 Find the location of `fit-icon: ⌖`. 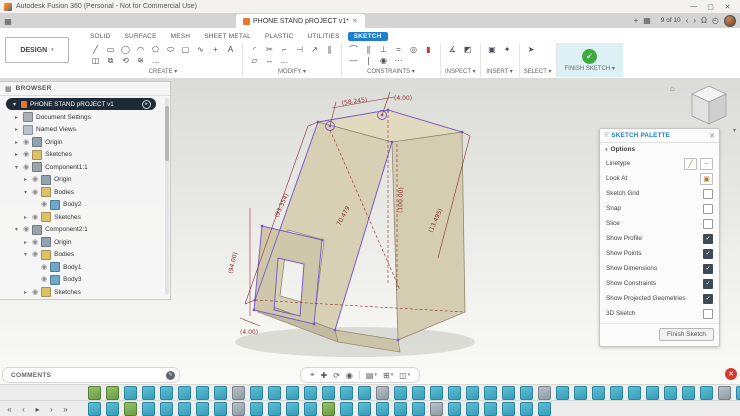

fit-icon: ⌖ is located at coordinates (312, 375).